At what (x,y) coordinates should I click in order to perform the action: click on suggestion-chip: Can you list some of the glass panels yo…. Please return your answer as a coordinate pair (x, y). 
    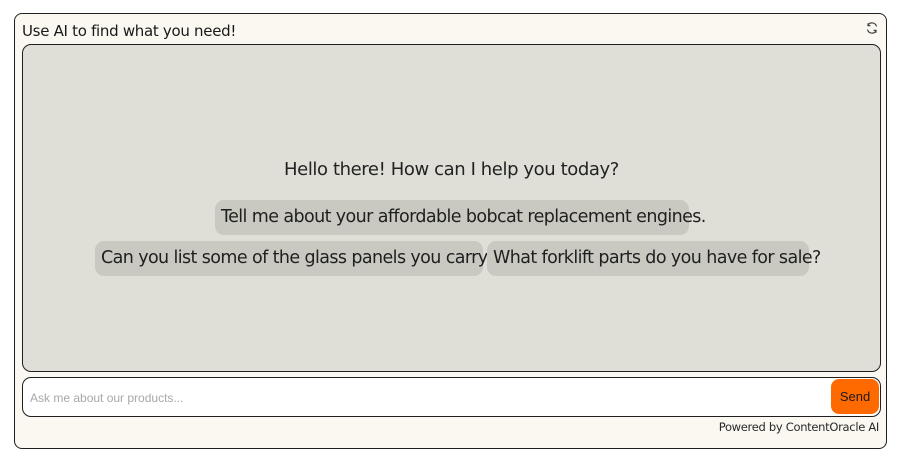
    Looking at the image, I should click on (296, 258).